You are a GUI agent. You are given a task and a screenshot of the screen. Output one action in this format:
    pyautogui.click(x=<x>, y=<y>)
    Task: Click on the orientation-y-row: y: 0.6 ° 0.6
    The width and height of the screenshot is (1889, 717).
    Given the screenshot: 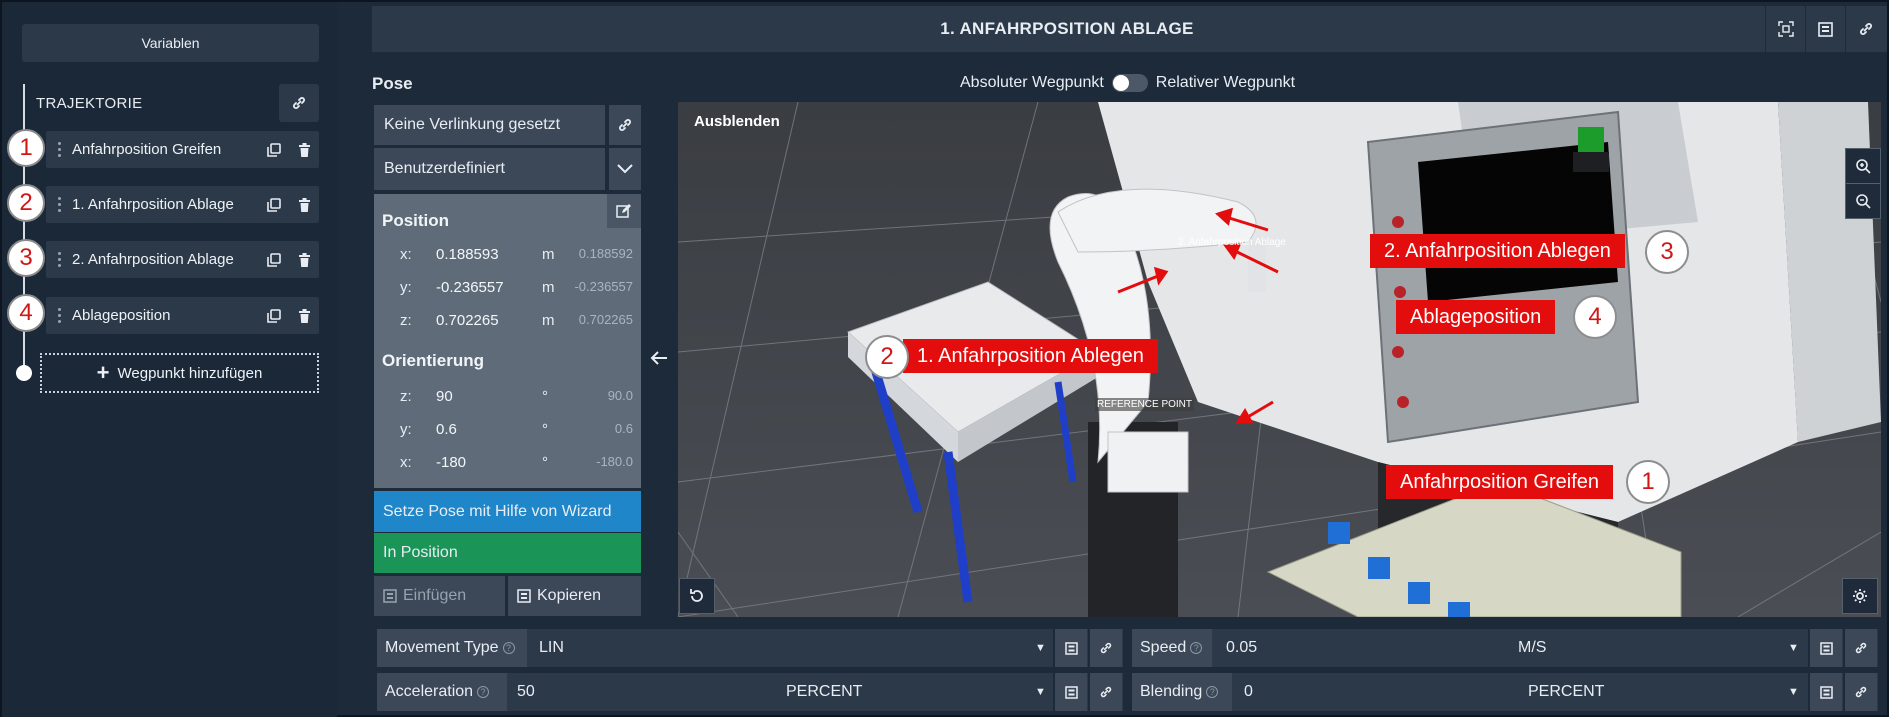 What is the action you would take?
    pyautogui.click(x=507, y=432)
    